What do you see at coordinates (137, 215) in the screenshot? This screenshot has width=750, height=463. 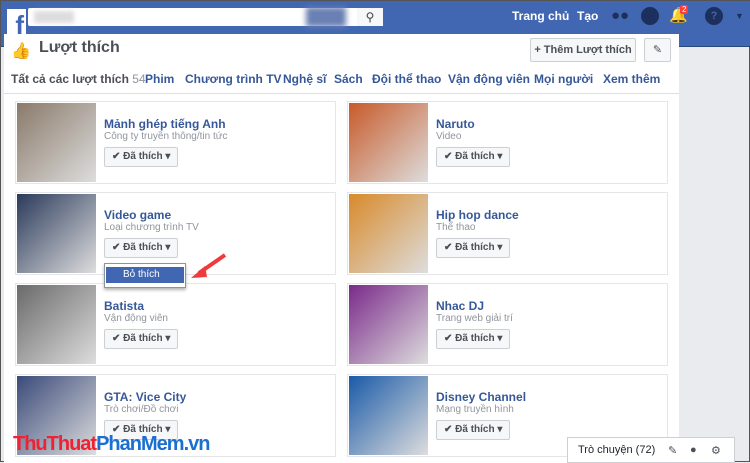 I see `page-name: Video game` at bounding box center [137, 215].